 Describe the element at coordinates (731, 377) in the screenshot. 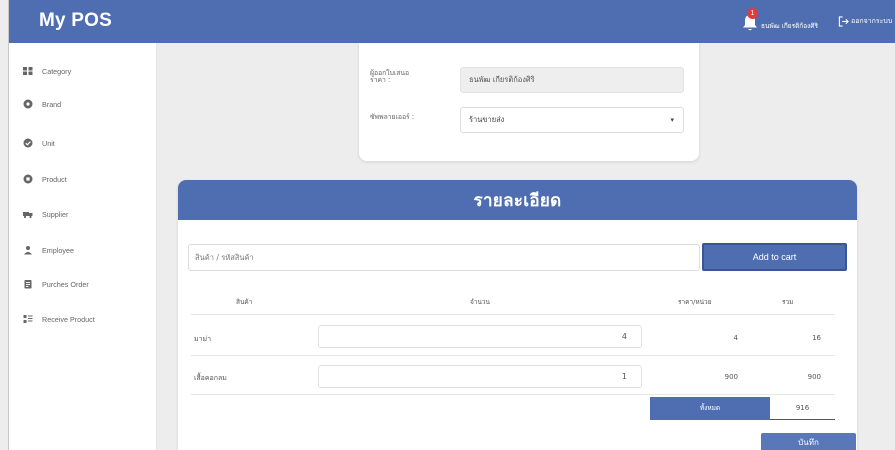

I see `row-unit-price: 900` at that location.